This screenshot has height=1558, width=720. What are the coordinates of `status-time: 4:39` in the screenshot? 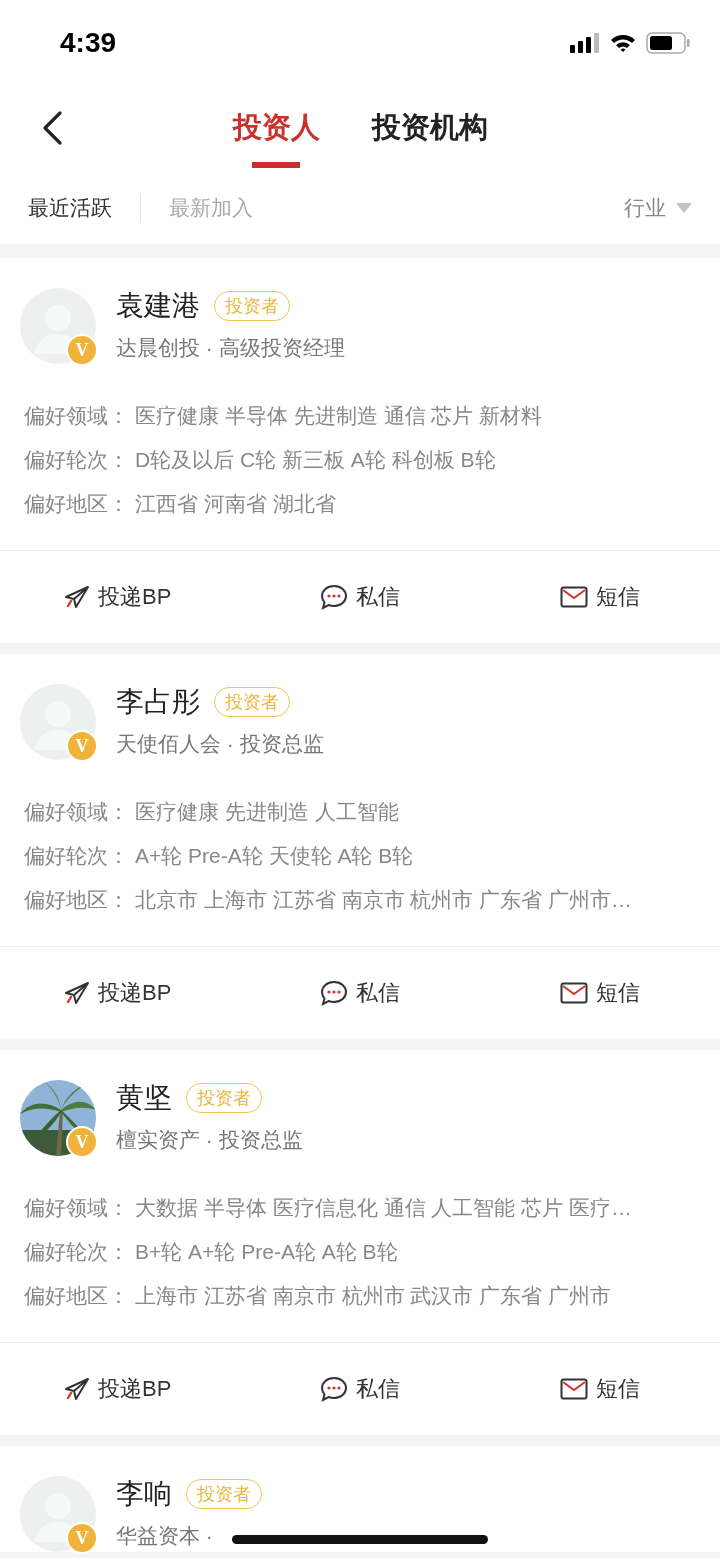 It's located at (88, 43).